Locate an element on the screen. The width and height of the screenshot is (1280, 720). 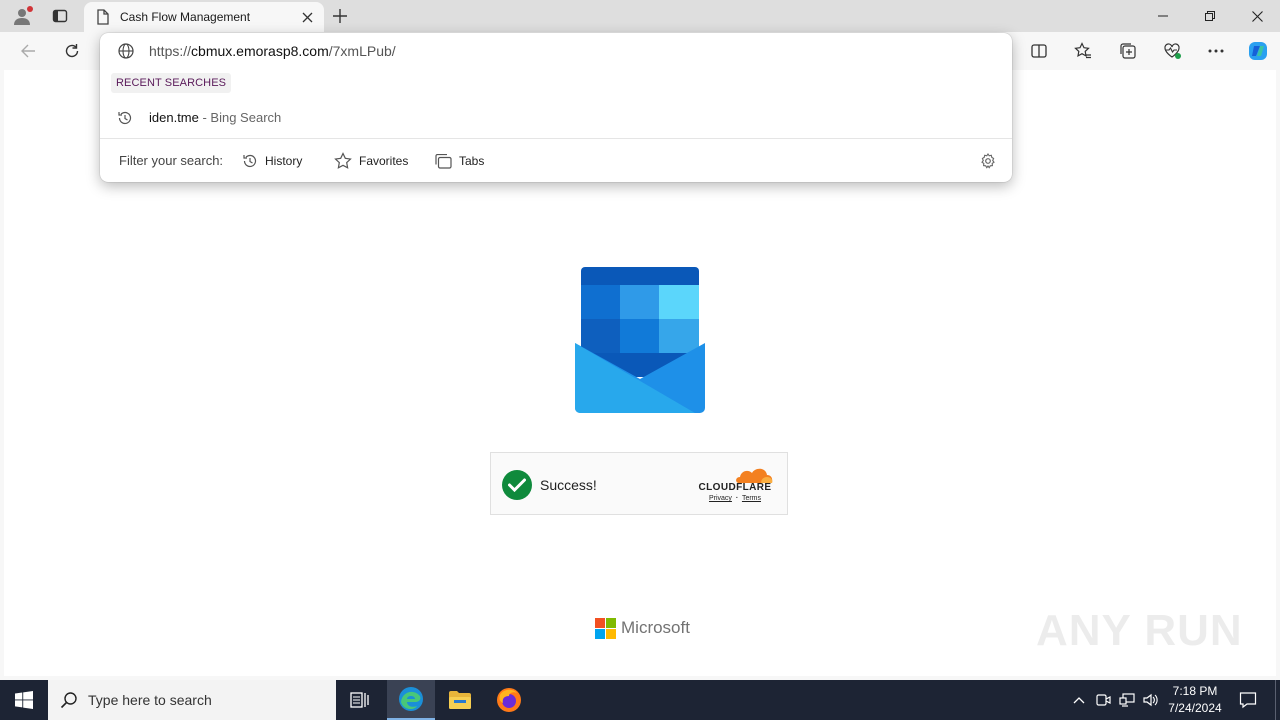
collections-button is located at coordinates (1128, 51).